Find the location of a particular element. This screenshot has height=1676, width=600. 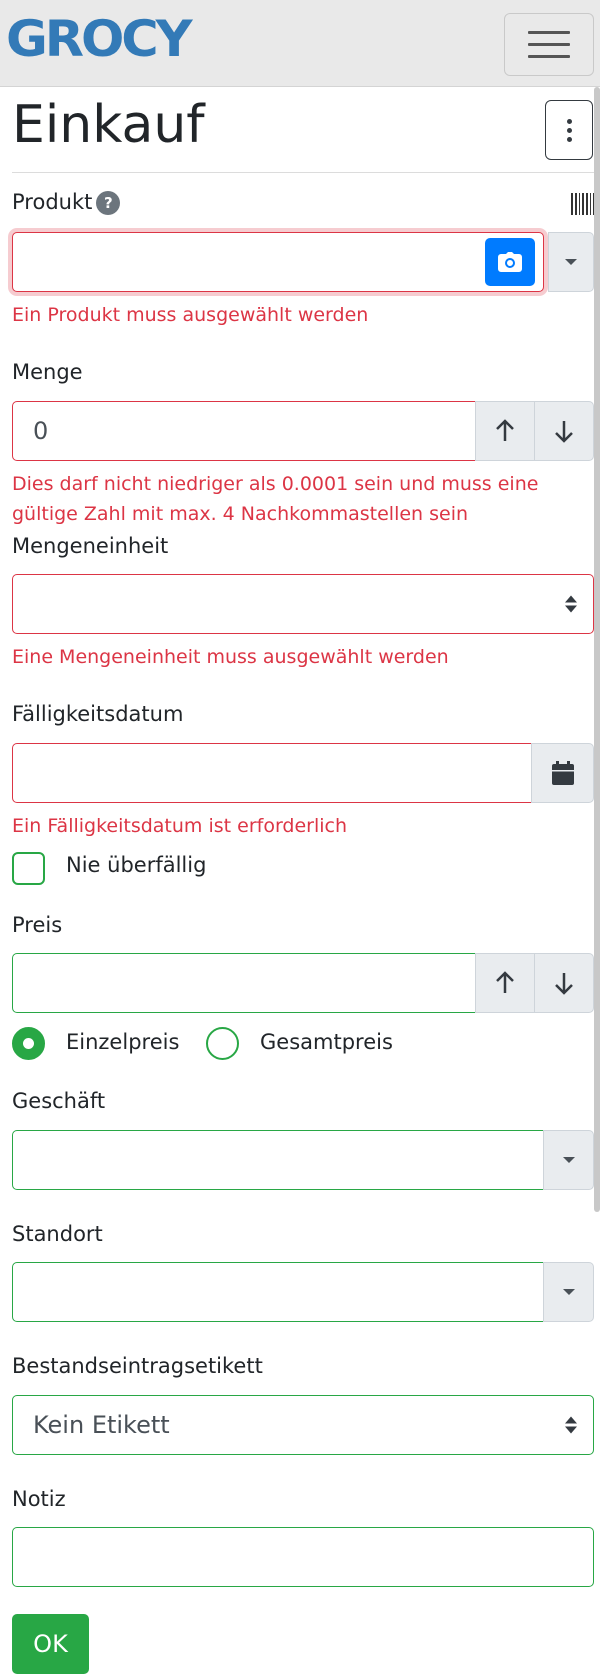

scrollbar is located at coordinates (597, 649).